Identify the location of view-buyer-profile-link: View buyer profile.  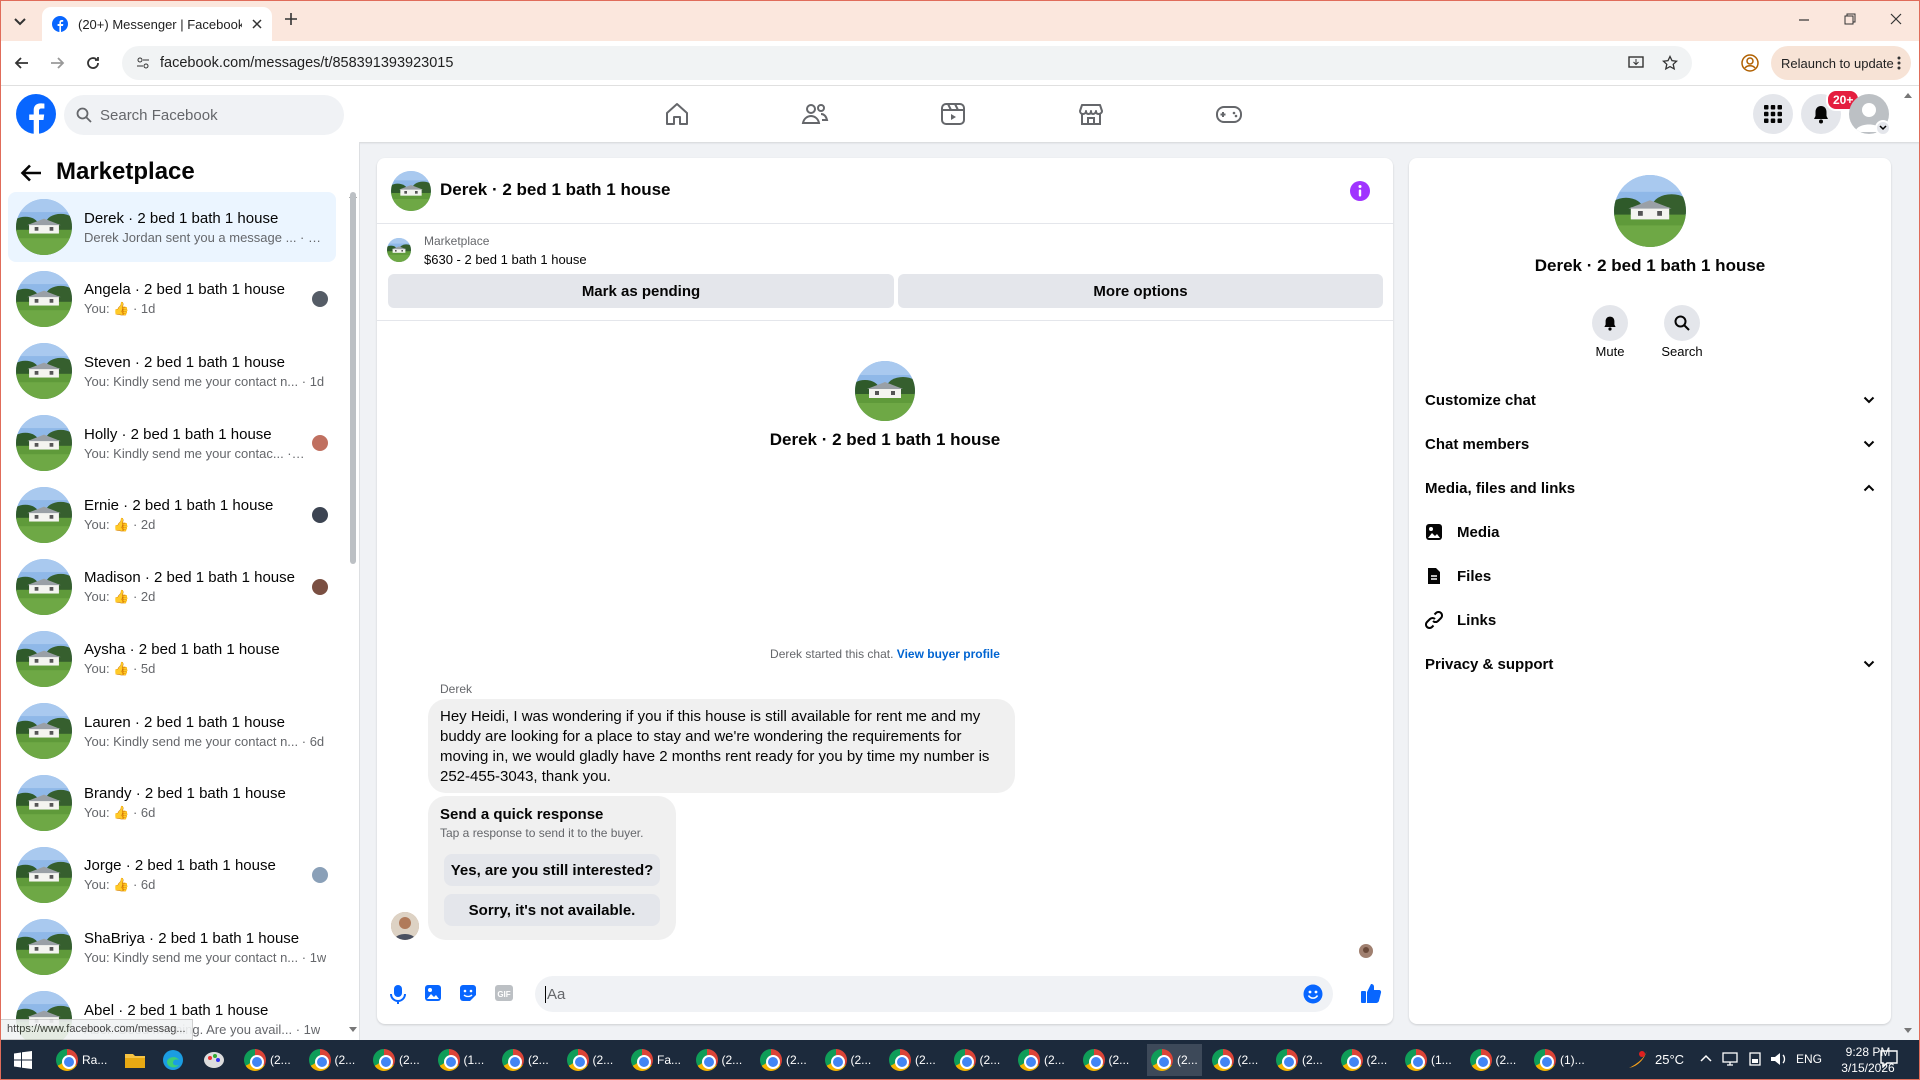
(948, 654).